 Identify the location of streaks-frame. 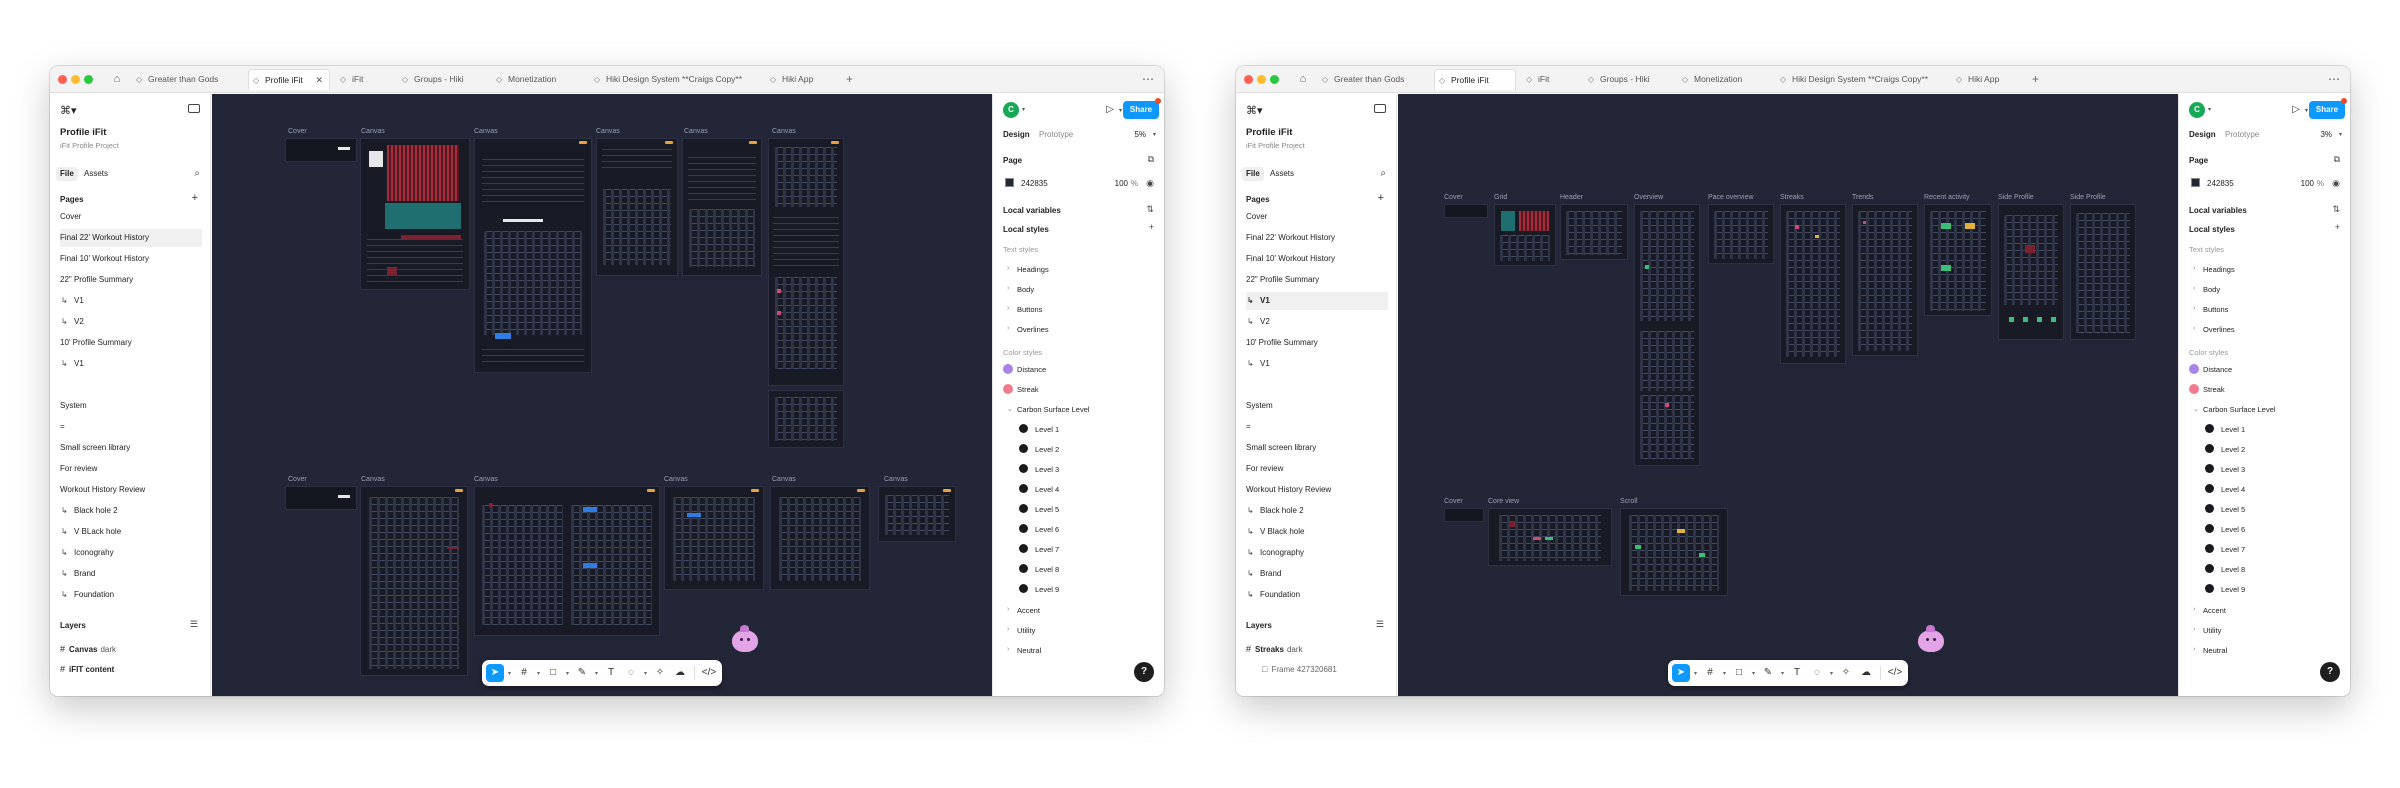
(1813, 284).